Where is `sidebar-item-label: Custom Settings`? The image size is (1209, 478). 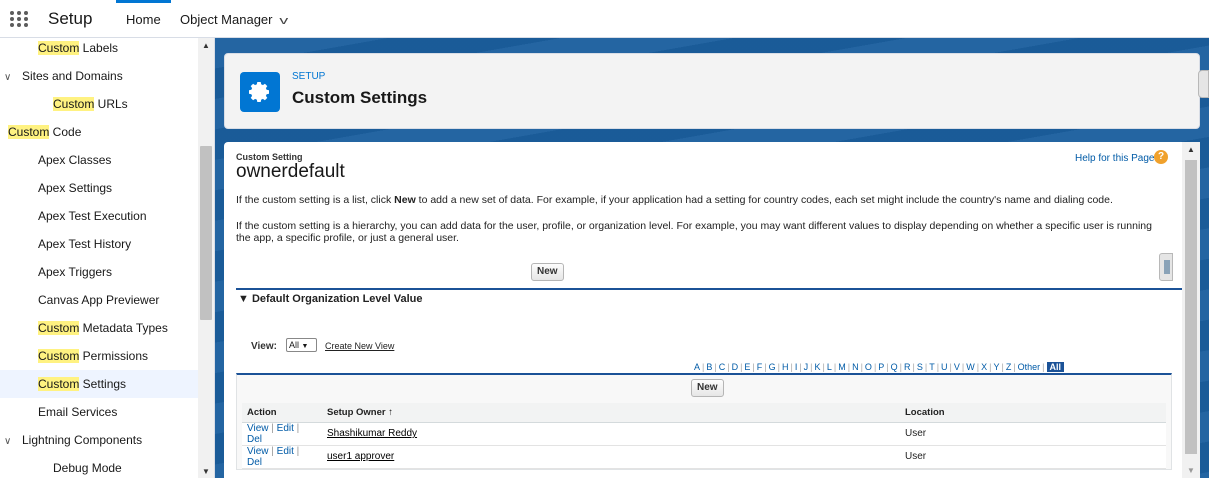
sidebar-item-label: Custom Settings is located at coordinates (82, 384).